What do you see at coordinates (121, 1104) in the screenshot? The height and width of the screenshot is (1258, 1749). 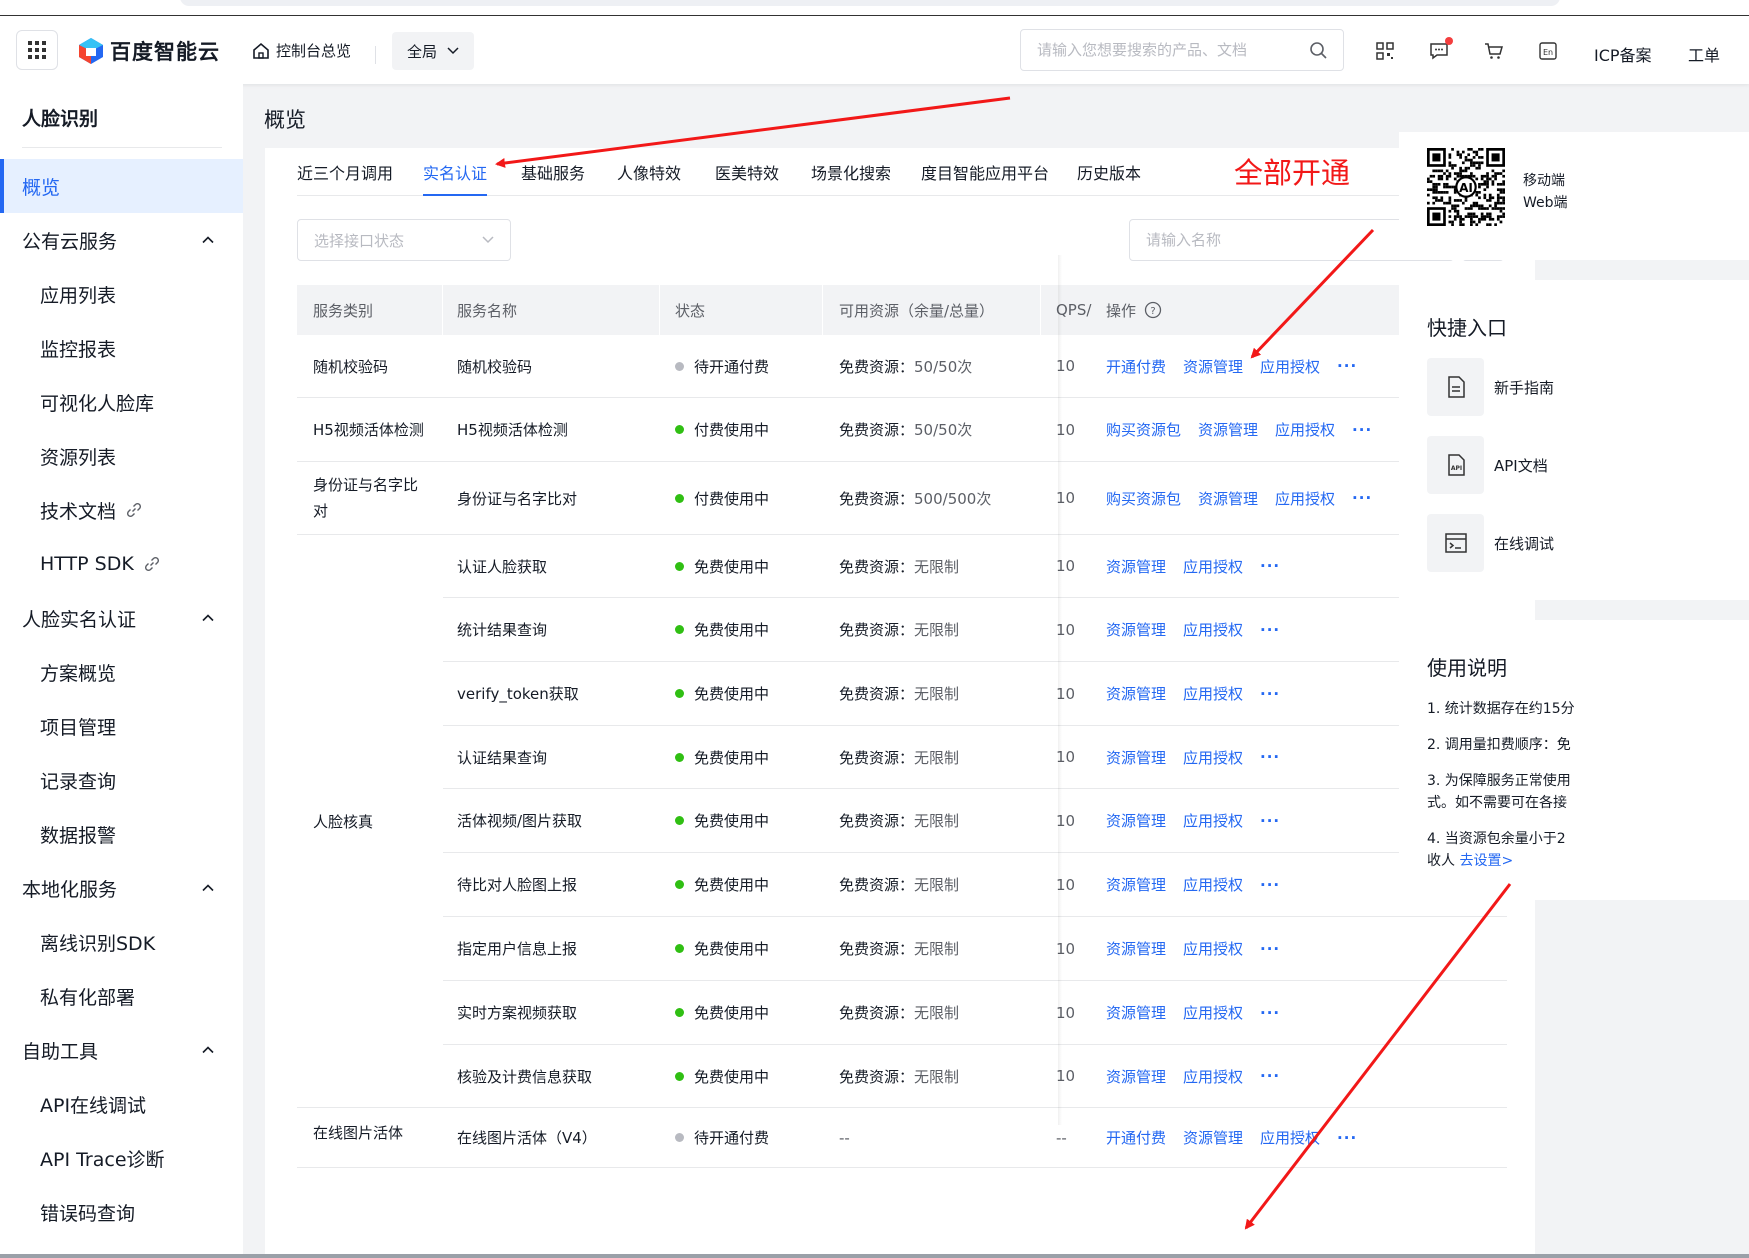 I see `sidebar-item: API在线调试` at bounding box center [121, 1104].